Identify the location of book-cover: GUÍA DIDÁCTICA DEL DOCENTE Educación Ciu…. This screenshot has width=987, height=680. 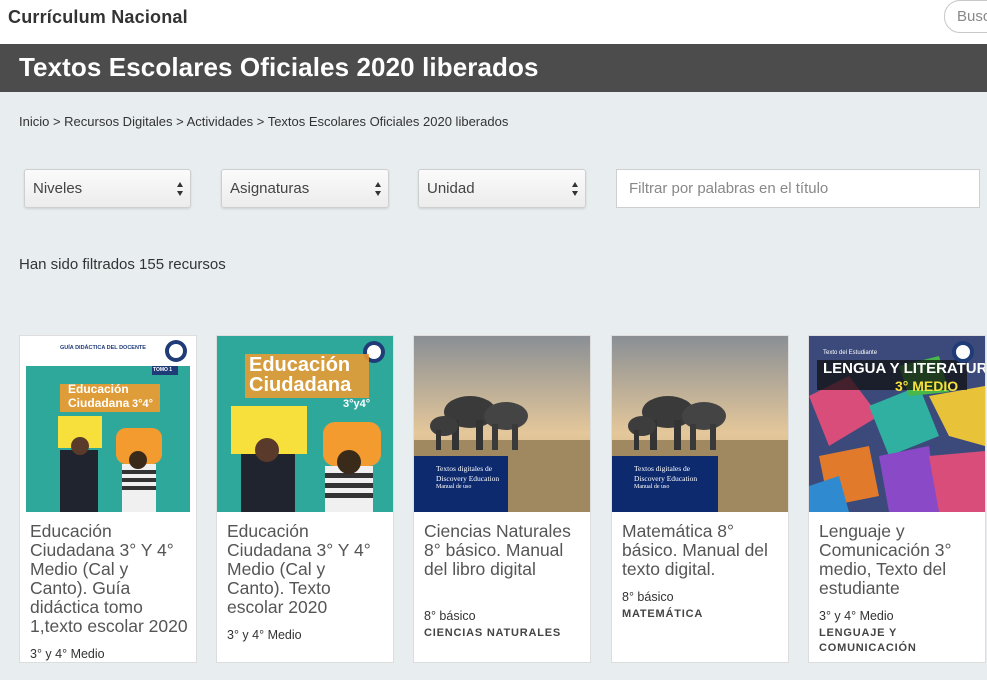
(108, 424).